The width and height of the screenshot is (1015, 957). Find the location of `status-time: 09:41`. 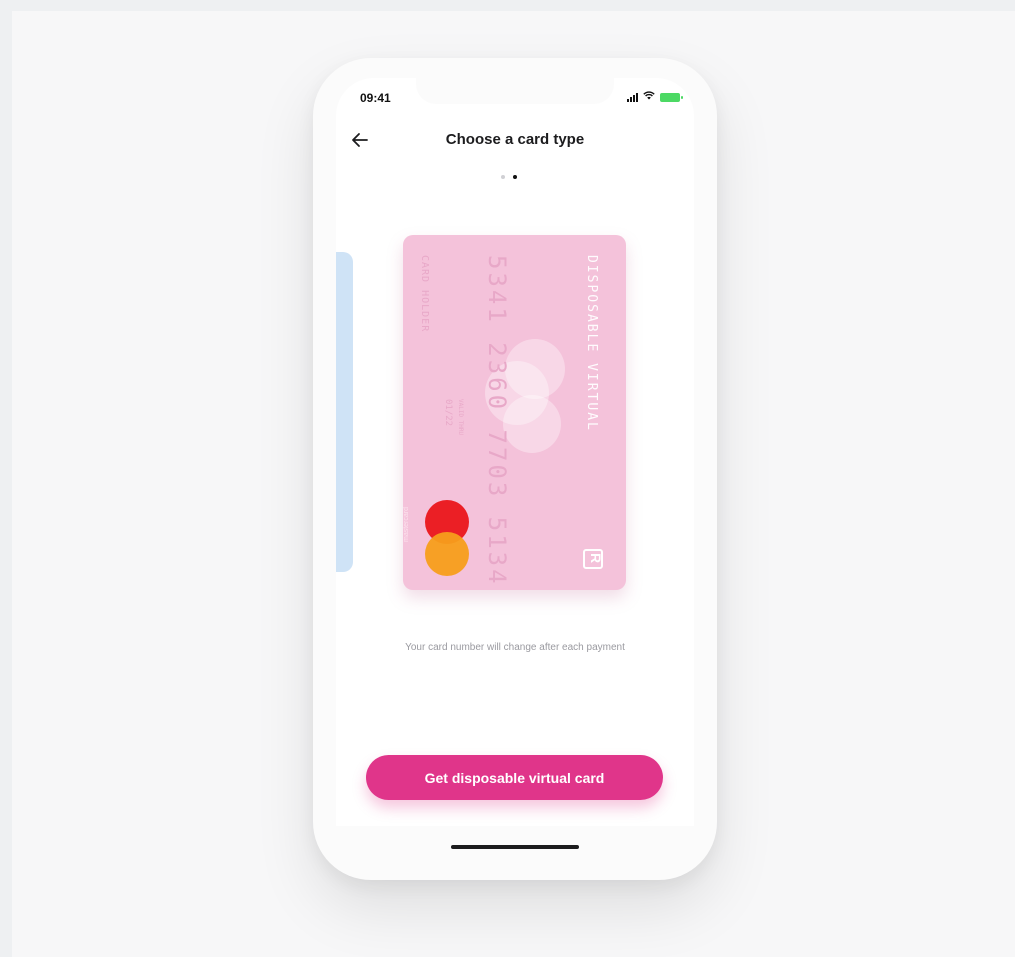

status-time: 09:41 is located at coordinates (375, 98).